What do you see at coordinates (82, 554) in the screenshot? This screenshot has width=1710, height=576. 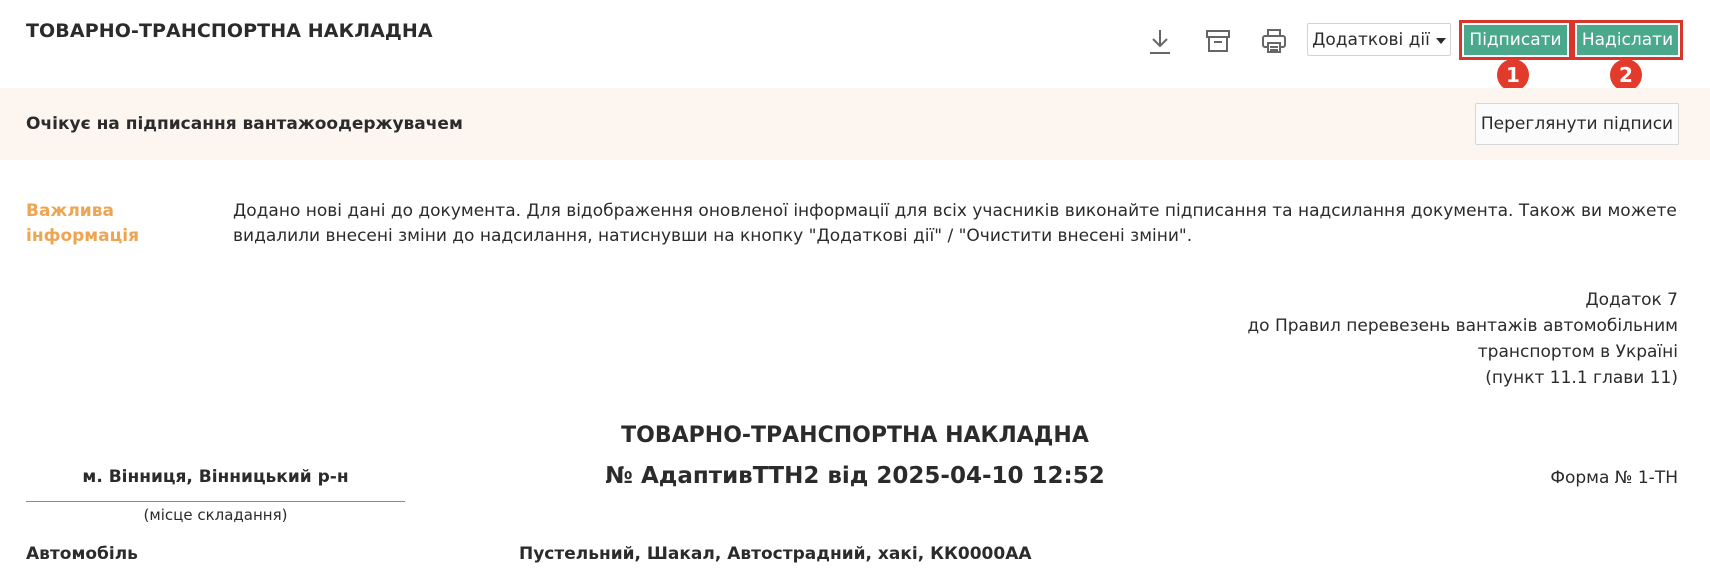 I see `vehicle-label: Автомобіль` at bounding box center [82, 554].